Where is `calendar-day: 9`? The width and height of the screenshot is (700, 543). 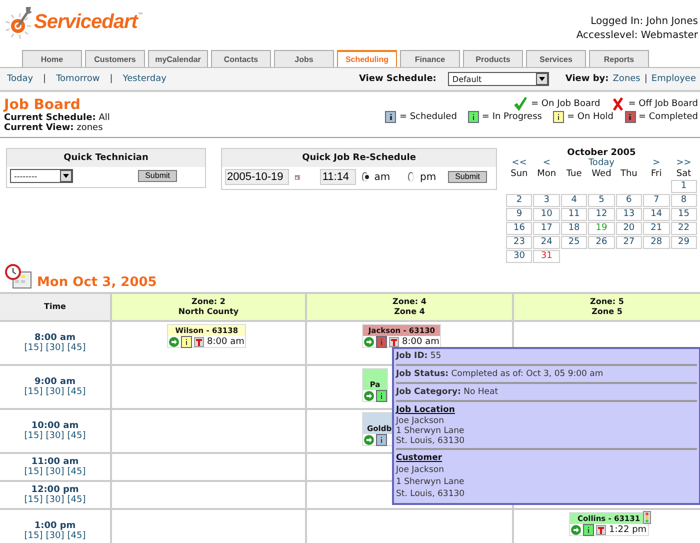
calendar-day: 9 is located at coordinates (519, 214).